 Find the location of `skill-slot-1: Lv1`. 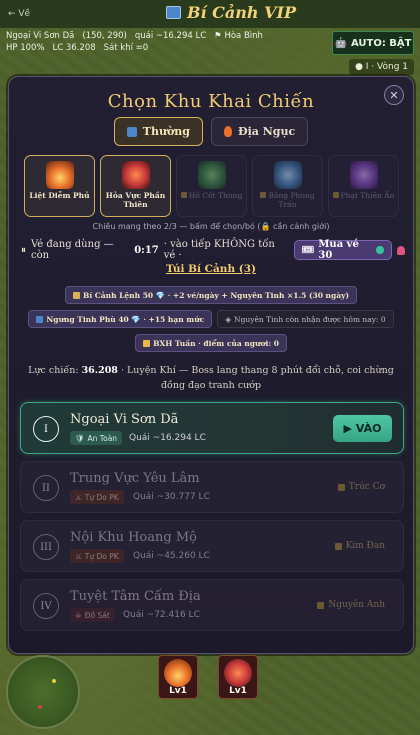

skill-slot-1: Lv1 is located at coordinates (178, 677).